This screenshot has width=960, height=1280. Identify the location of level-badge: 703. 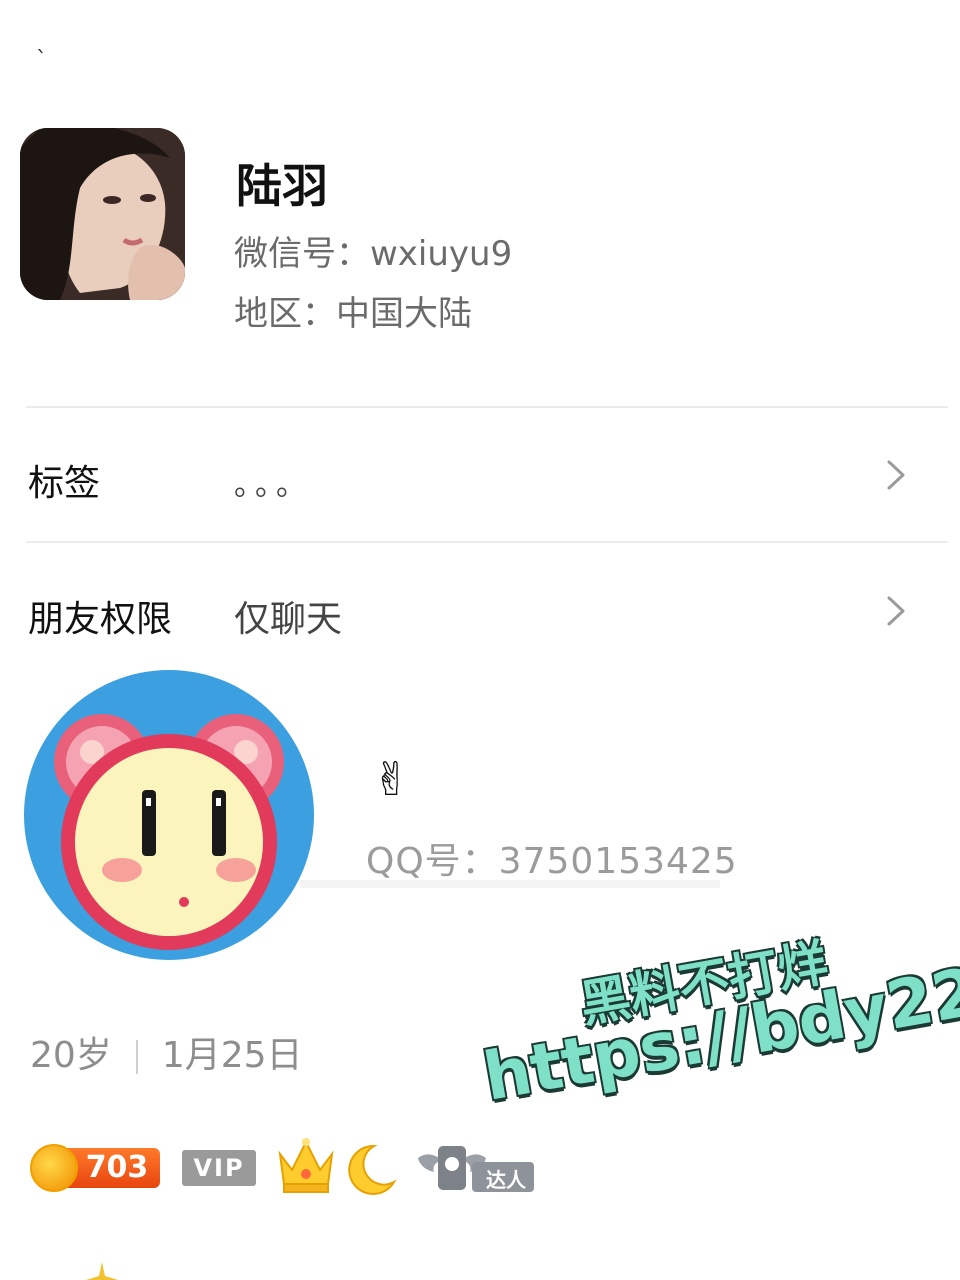
(96, 1168).